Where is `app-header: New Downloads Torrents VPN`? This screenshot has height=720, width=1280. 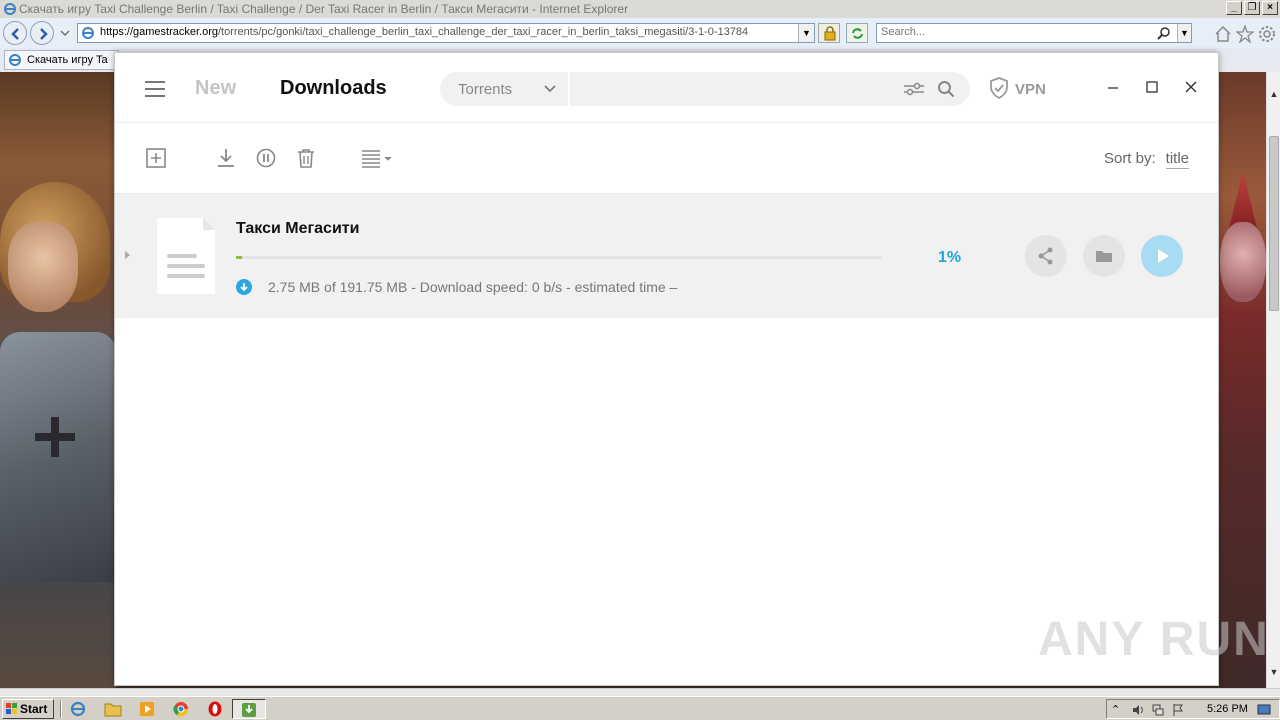
app-header: New Downloads Torrents VPN is located at coordinates (666, 88).